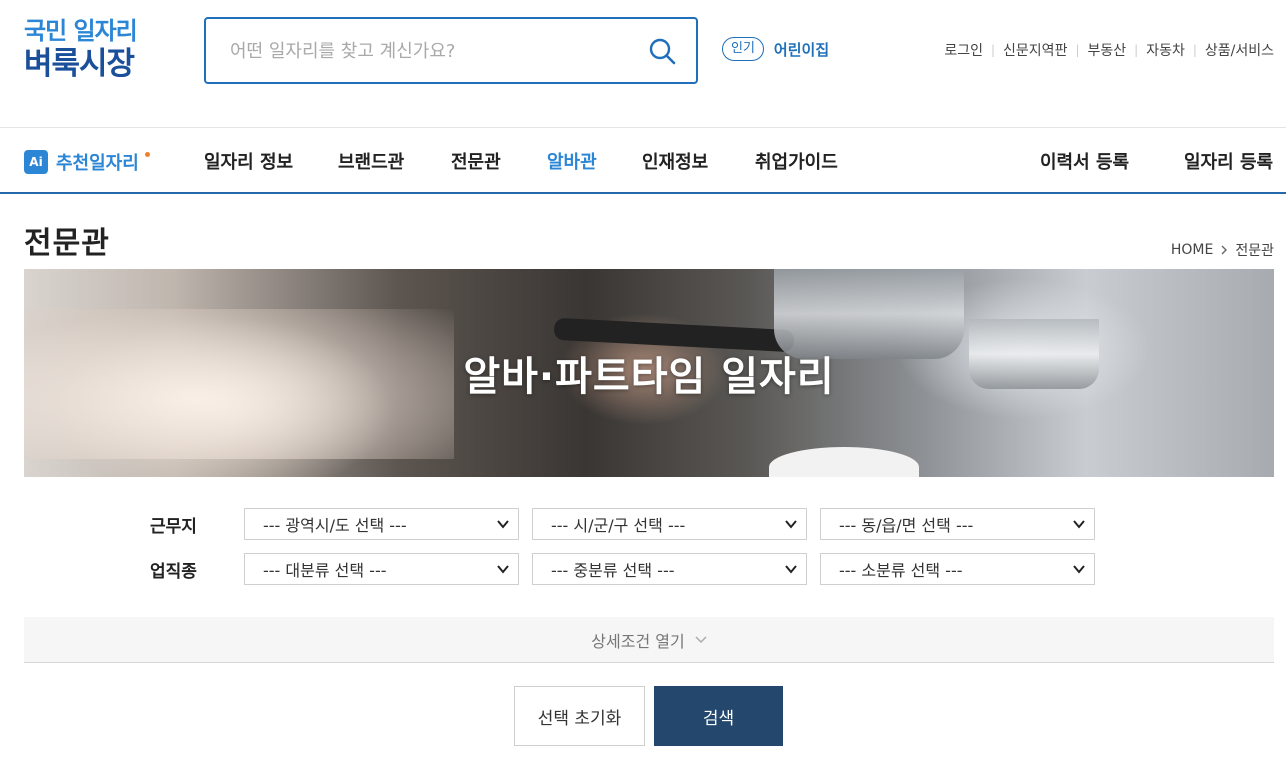 This screenshot has width=1286, height=779. What do you see at coordinates (79, 64) in the screenshot?
I see `logo-line2: 벼룩시장` at bounding box center [79, 64].